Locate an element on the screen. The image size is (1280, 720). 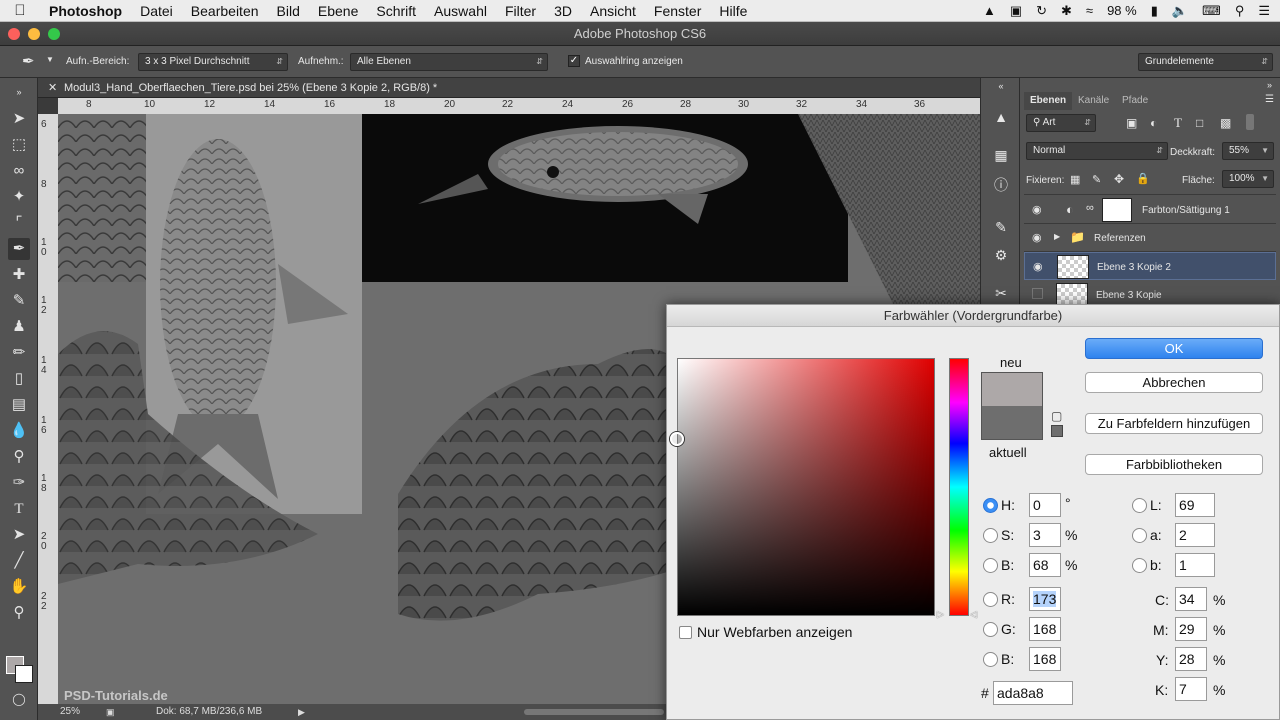
line-tool-icon: ╱ is located at coordinates (19, 561).